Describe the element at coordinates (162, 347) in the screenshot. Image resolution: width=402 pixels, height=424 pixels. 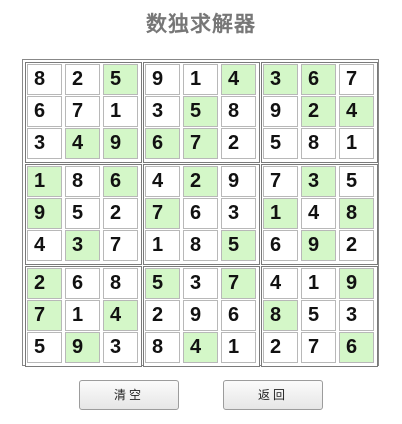
I see `sudoku-cell-r9c4: 8` at that location.